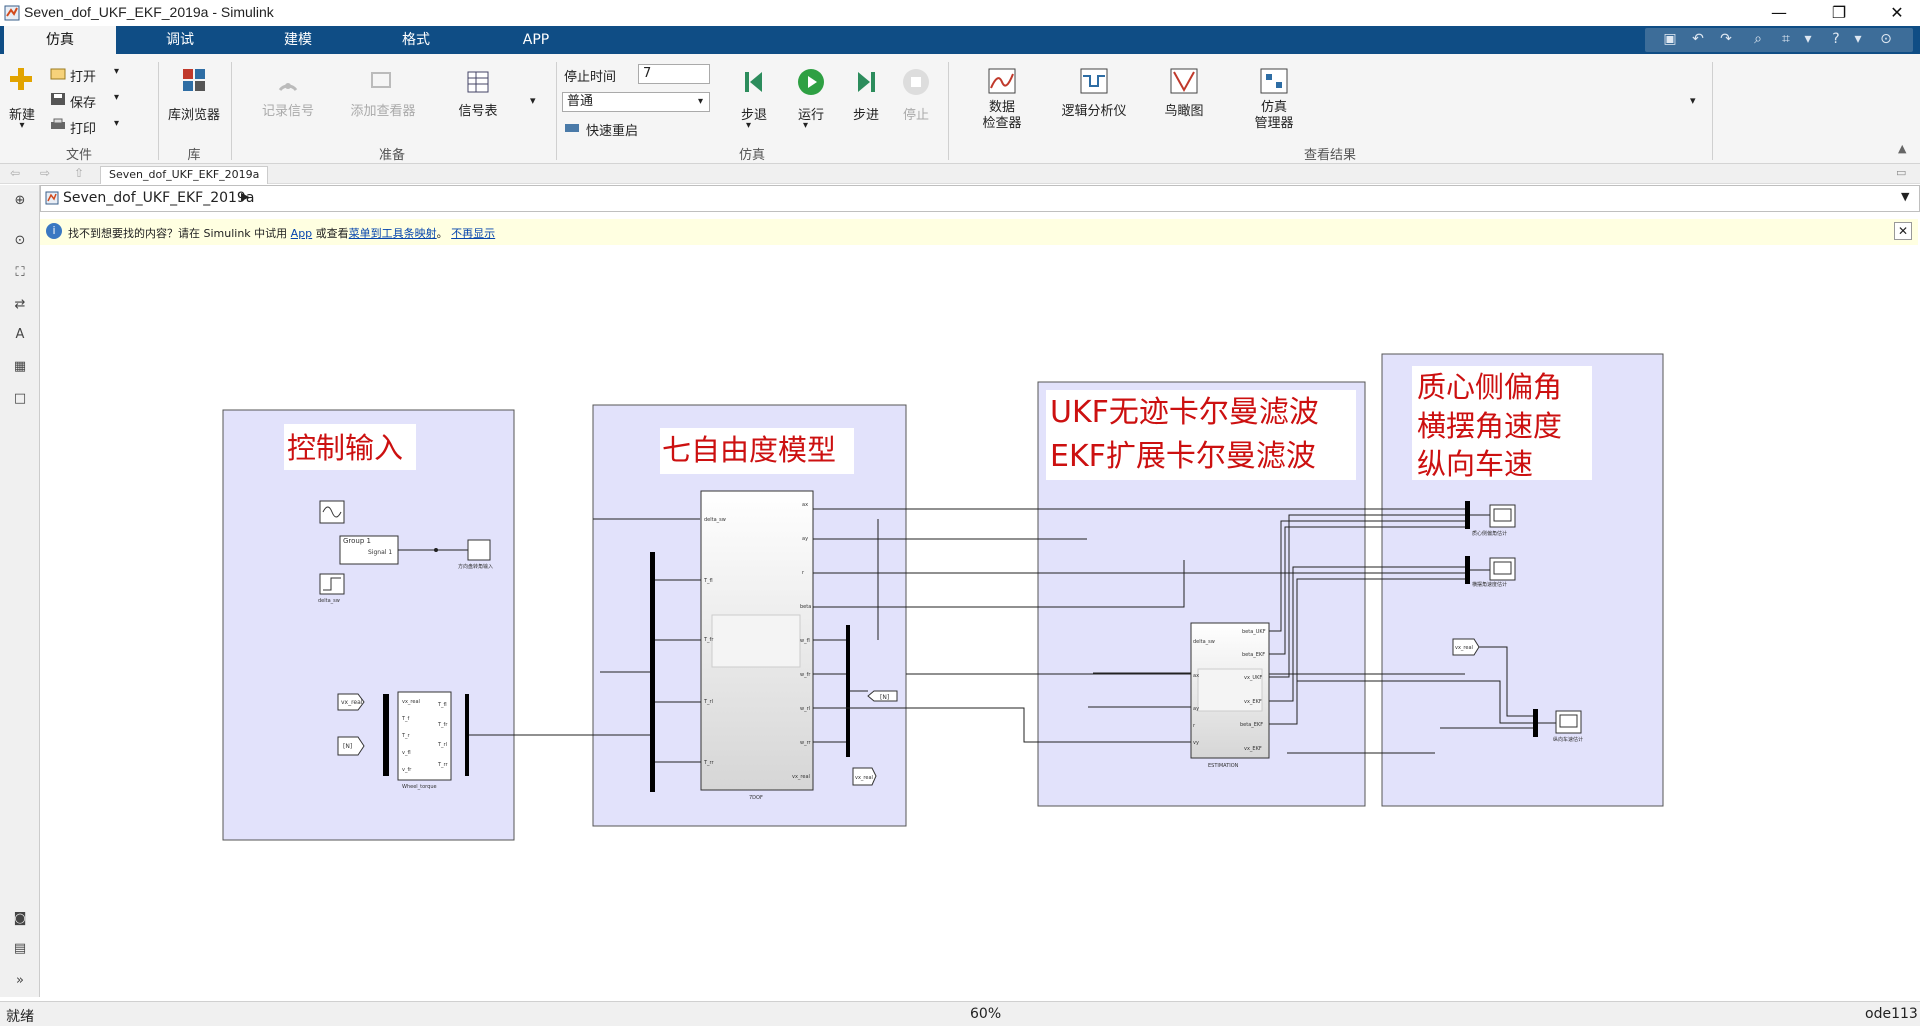 This screenshot has width=1920, height=1026. What do you see at coordinates (805, 539) in the screenshot?
I see `port-label: ay` at bounding box center [805, 539].